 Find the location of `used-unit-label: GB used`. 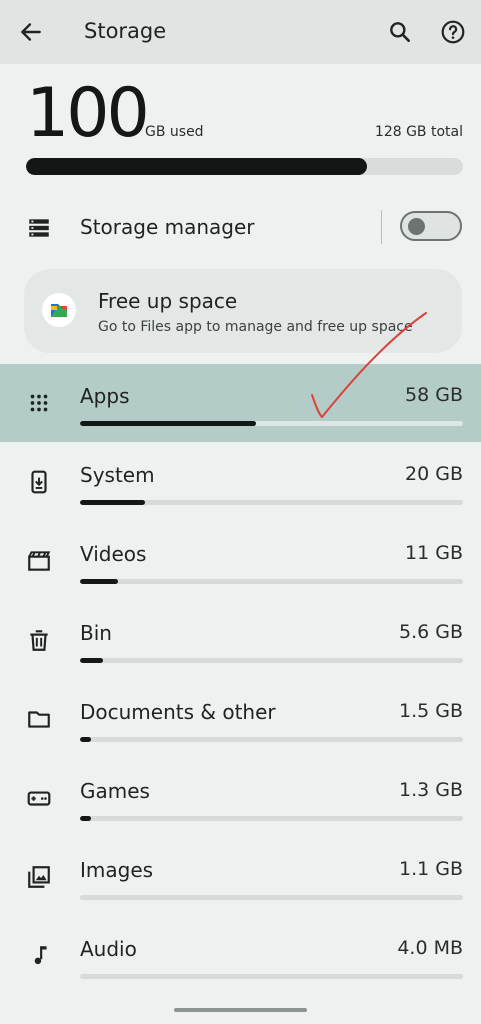

used-unit-label: GB used is located at coordinates (174, 132).